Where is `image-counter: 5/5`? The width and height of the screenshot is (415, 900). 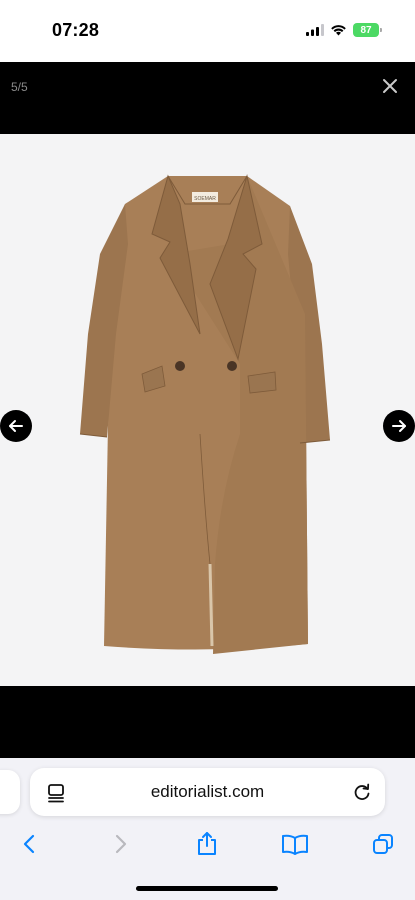 image-counter: 5/5 is located at coordinates (19, 87).